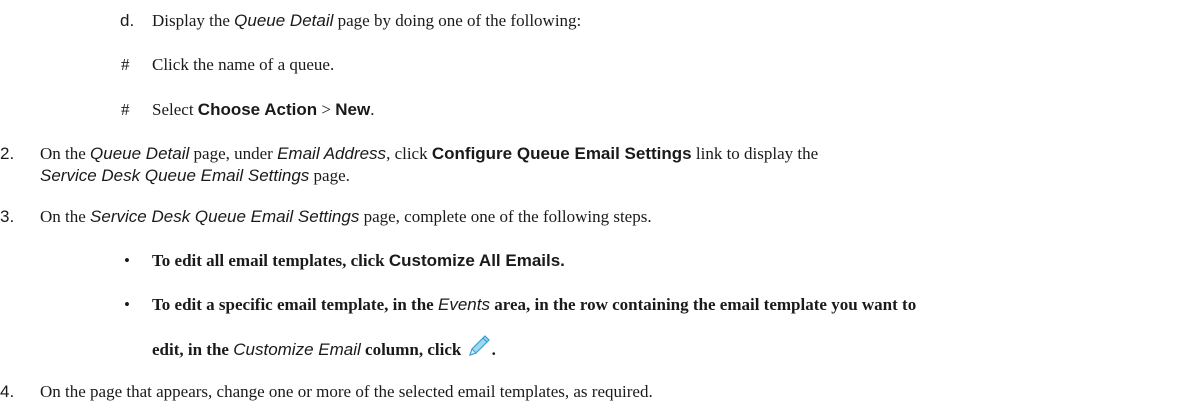  What do you see at coordinates (297, 349) in the screenshot?
I see `customize-email-column-label: Customize Email` at bounding box center [297, 349].